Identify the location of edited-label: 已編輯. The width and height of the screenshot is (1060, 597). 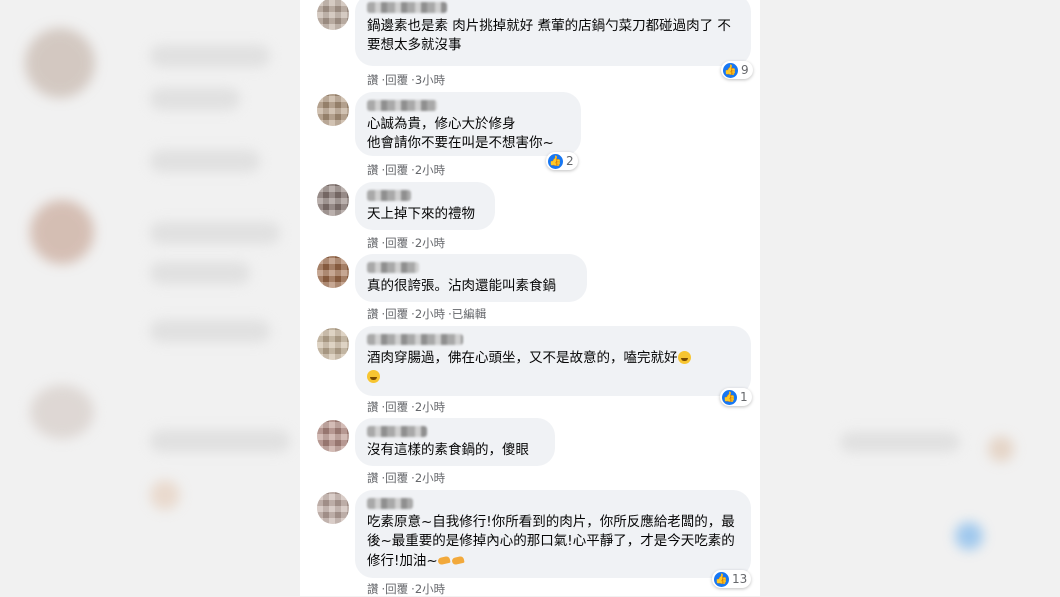
(469, 314).